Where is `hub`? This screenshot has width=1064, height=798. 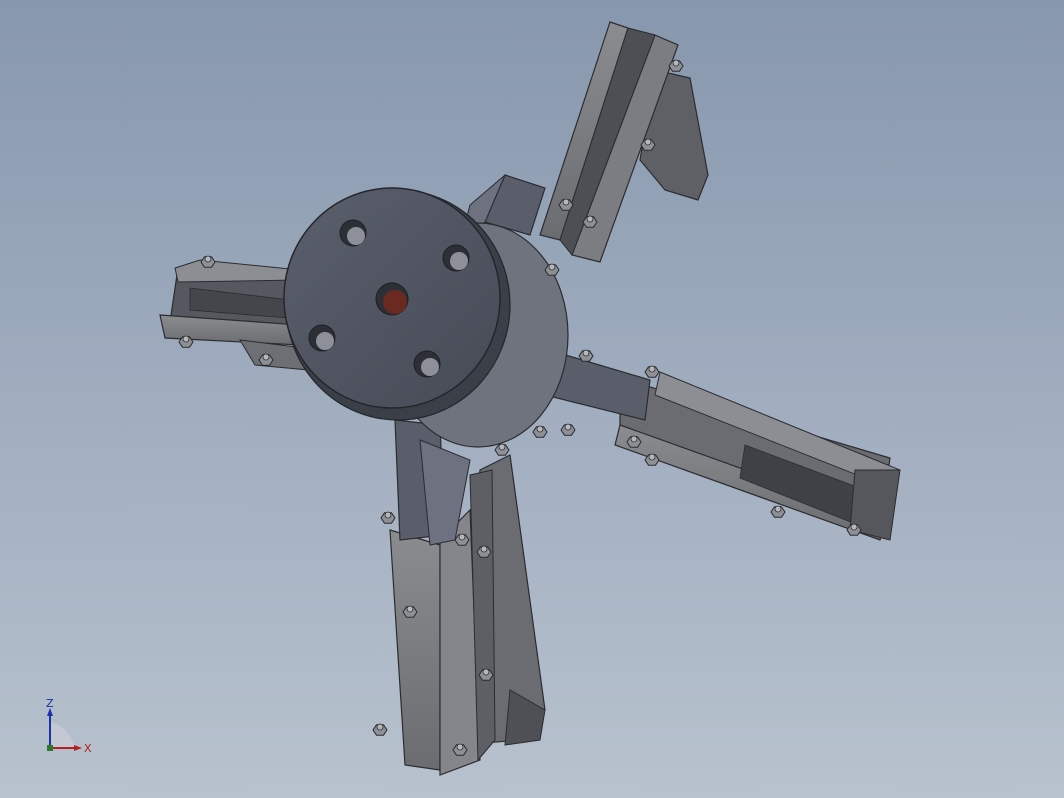
hub is located at coordinates (397, 304).